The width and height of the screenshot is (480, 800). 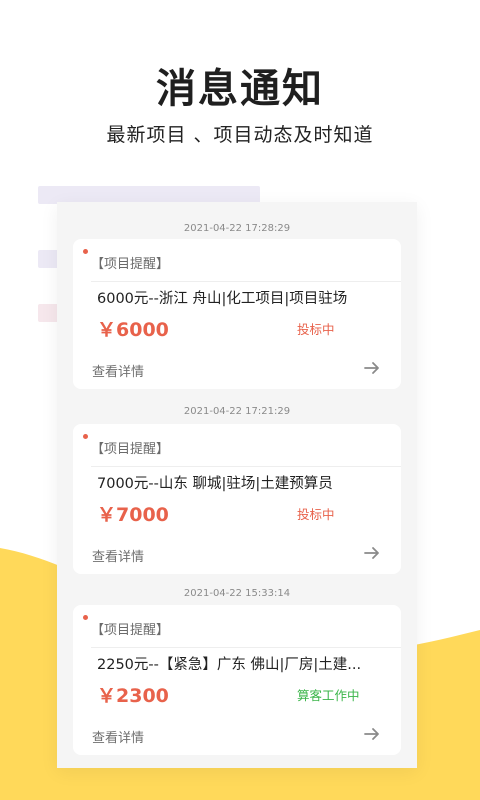 I want to click on notification-price: ￥7000, so click(x=133, y=515).